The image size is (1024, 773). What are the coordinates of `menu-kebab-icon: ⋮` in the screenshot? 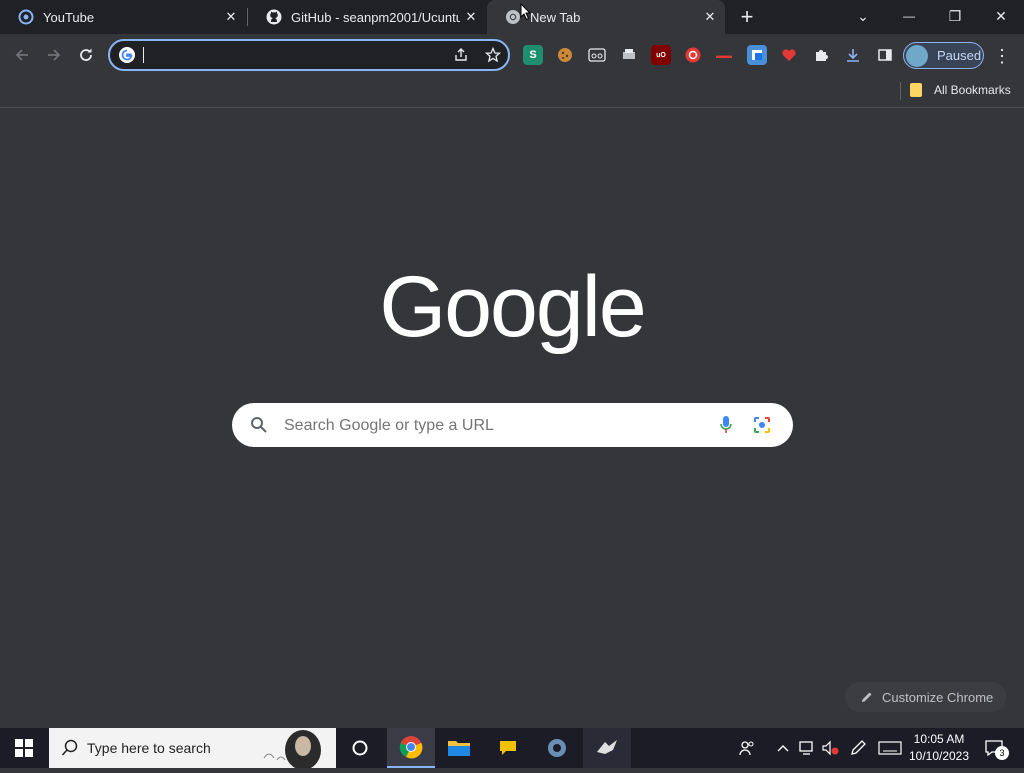 It's located at (1002, 56).